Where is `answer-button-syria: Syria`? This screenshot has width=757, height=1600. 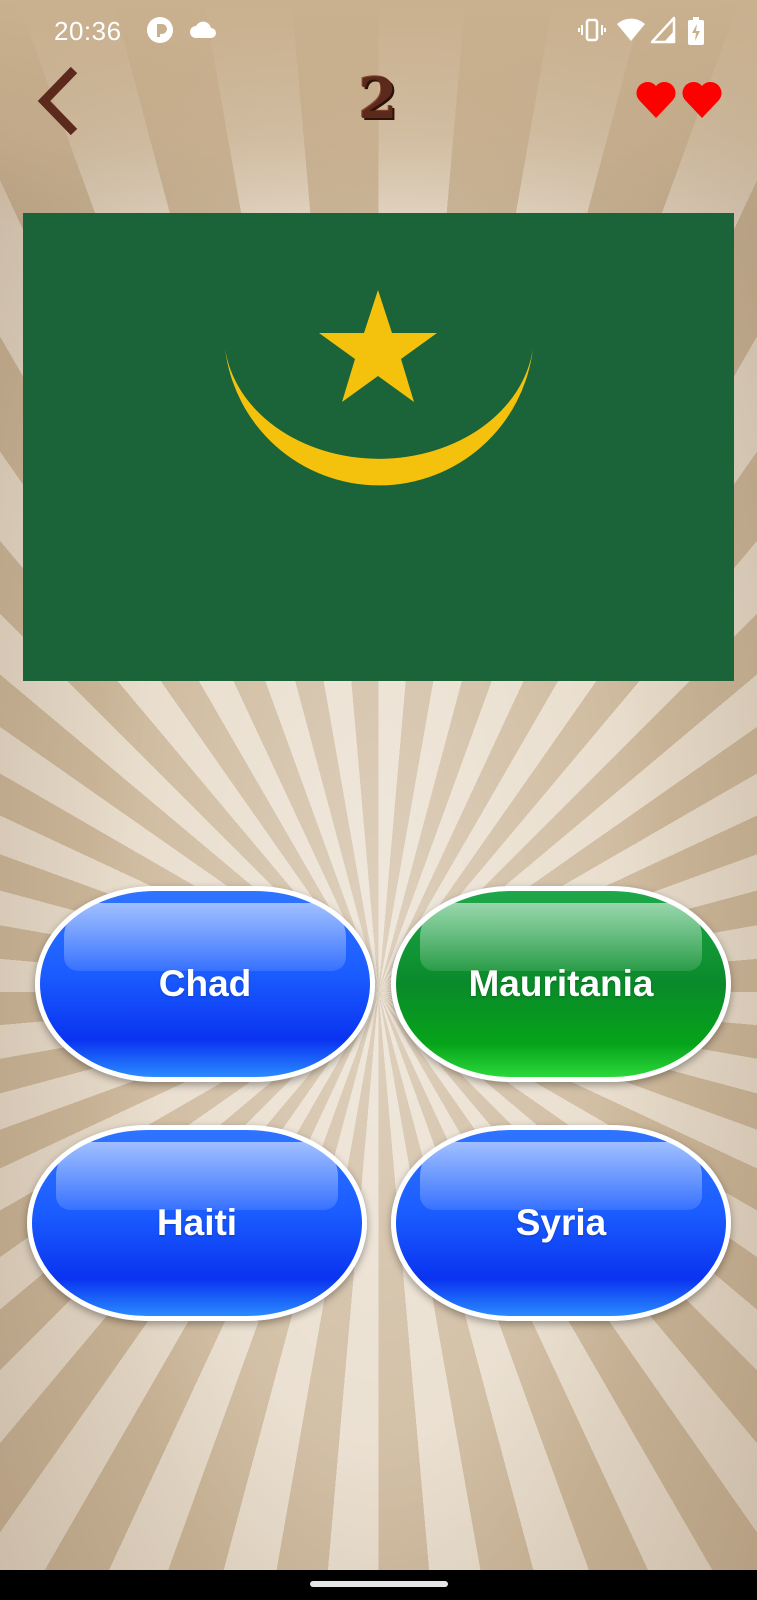
answer-button-syria: Syria is located at coordinates (561, 1223).